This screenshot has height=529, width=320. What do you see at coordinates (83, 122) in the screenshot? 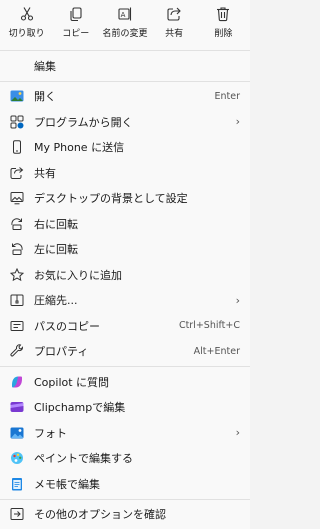
I see `open-with-label: プログラムから開く` at bounding box center [83, 122].